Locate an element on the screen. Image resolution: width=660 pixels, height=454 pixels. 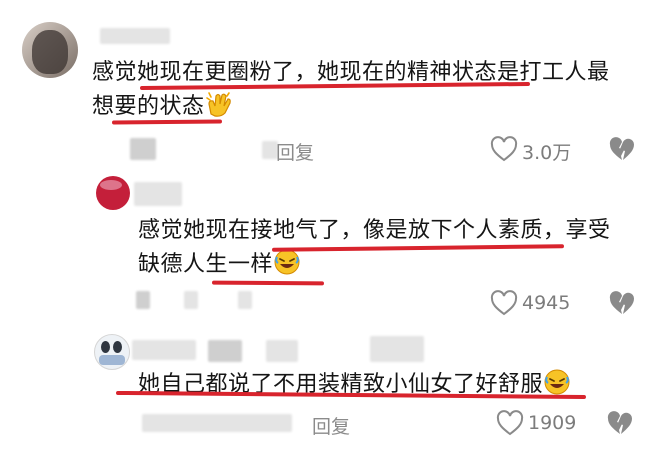
like-count: 4945 is located at coordinates (546, 303).